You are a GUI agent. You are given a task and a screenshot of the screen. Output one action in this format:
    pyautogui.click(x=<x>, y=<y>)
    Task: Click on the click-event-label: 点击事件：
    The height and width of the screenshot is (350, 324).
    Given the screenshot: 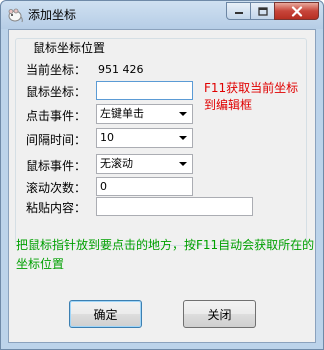 What is the action you would take?
    pyautogui.click(x=56, y=116)
    